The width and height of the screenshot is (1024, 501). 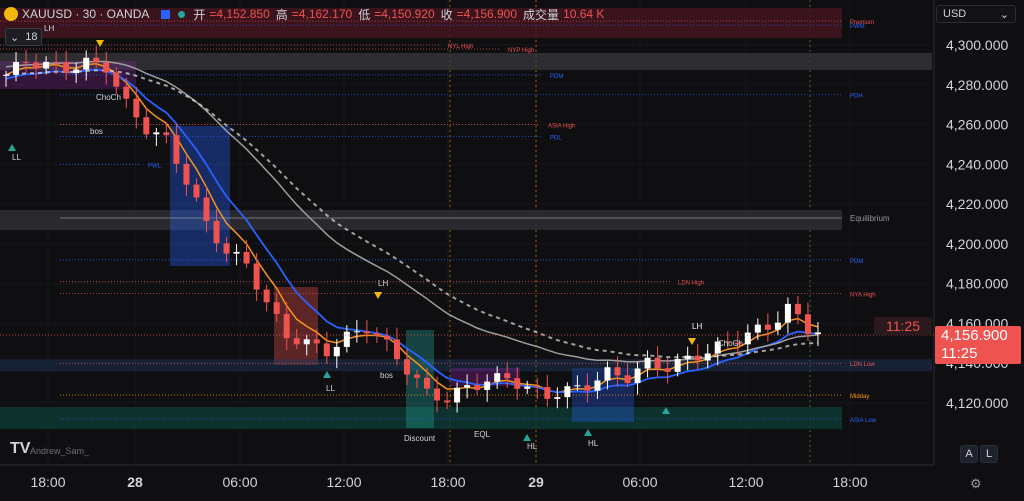 I want to click on high-value: =4,162.170, so click(x=322, y=14).